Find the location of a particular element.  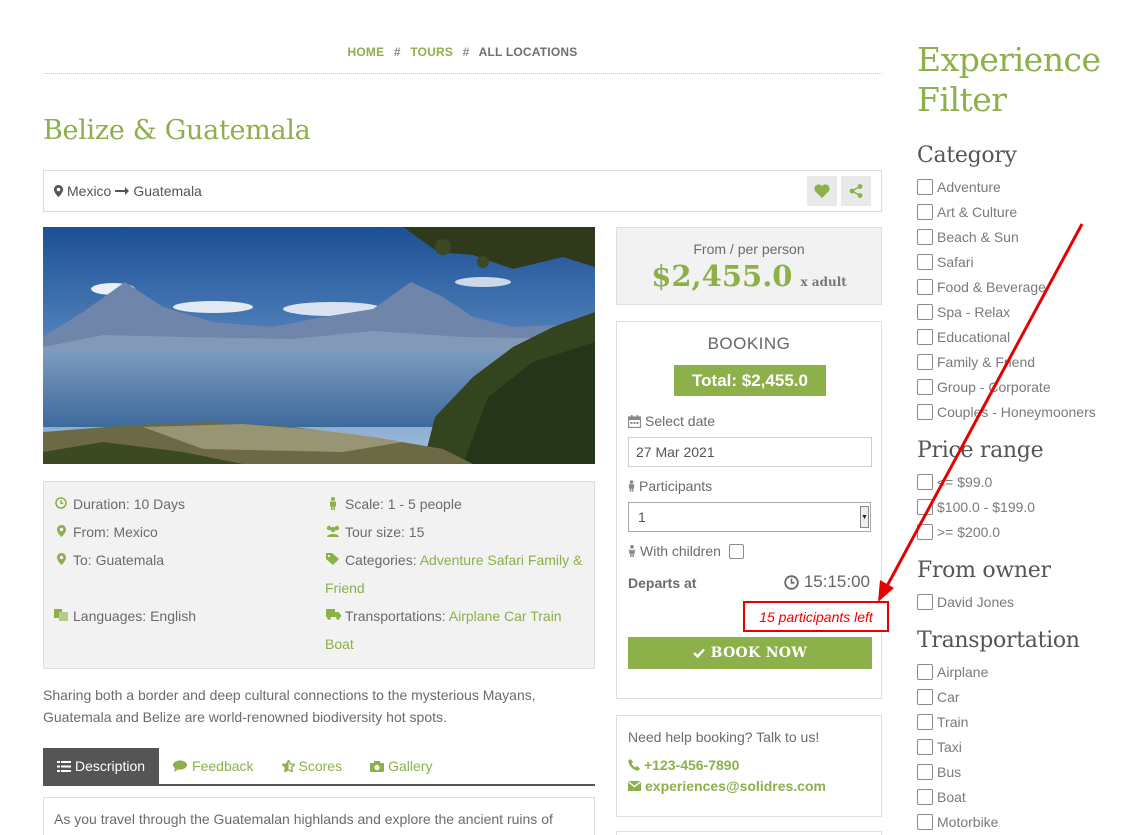

filter-price-label: >= $200.0 is located at coordinates (969, 532).